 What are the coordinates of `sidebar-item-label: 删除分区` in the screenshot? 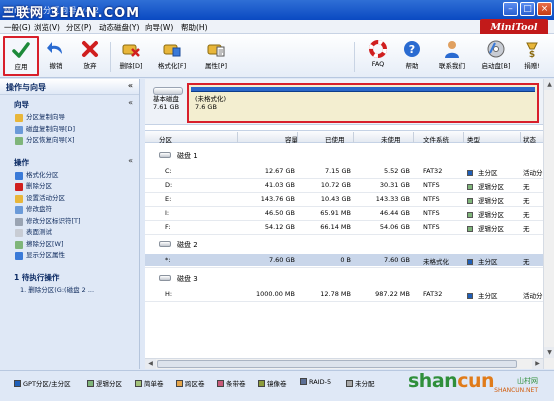 It's located at (39, 186).